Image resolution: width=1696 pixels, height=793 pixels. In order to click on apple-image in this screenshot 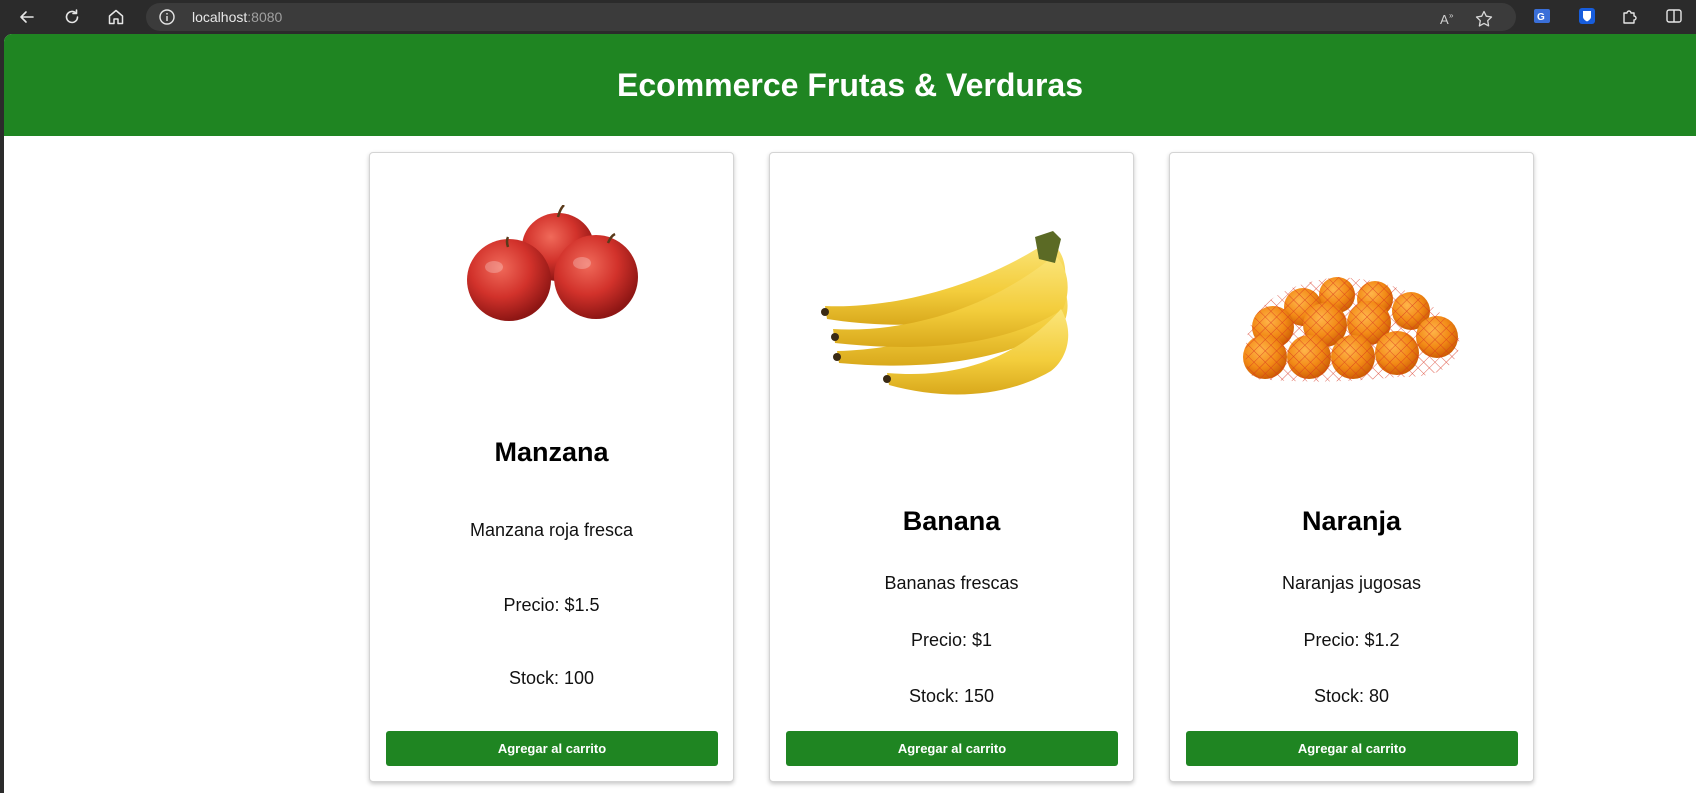, I will do `click(551, 267)`.